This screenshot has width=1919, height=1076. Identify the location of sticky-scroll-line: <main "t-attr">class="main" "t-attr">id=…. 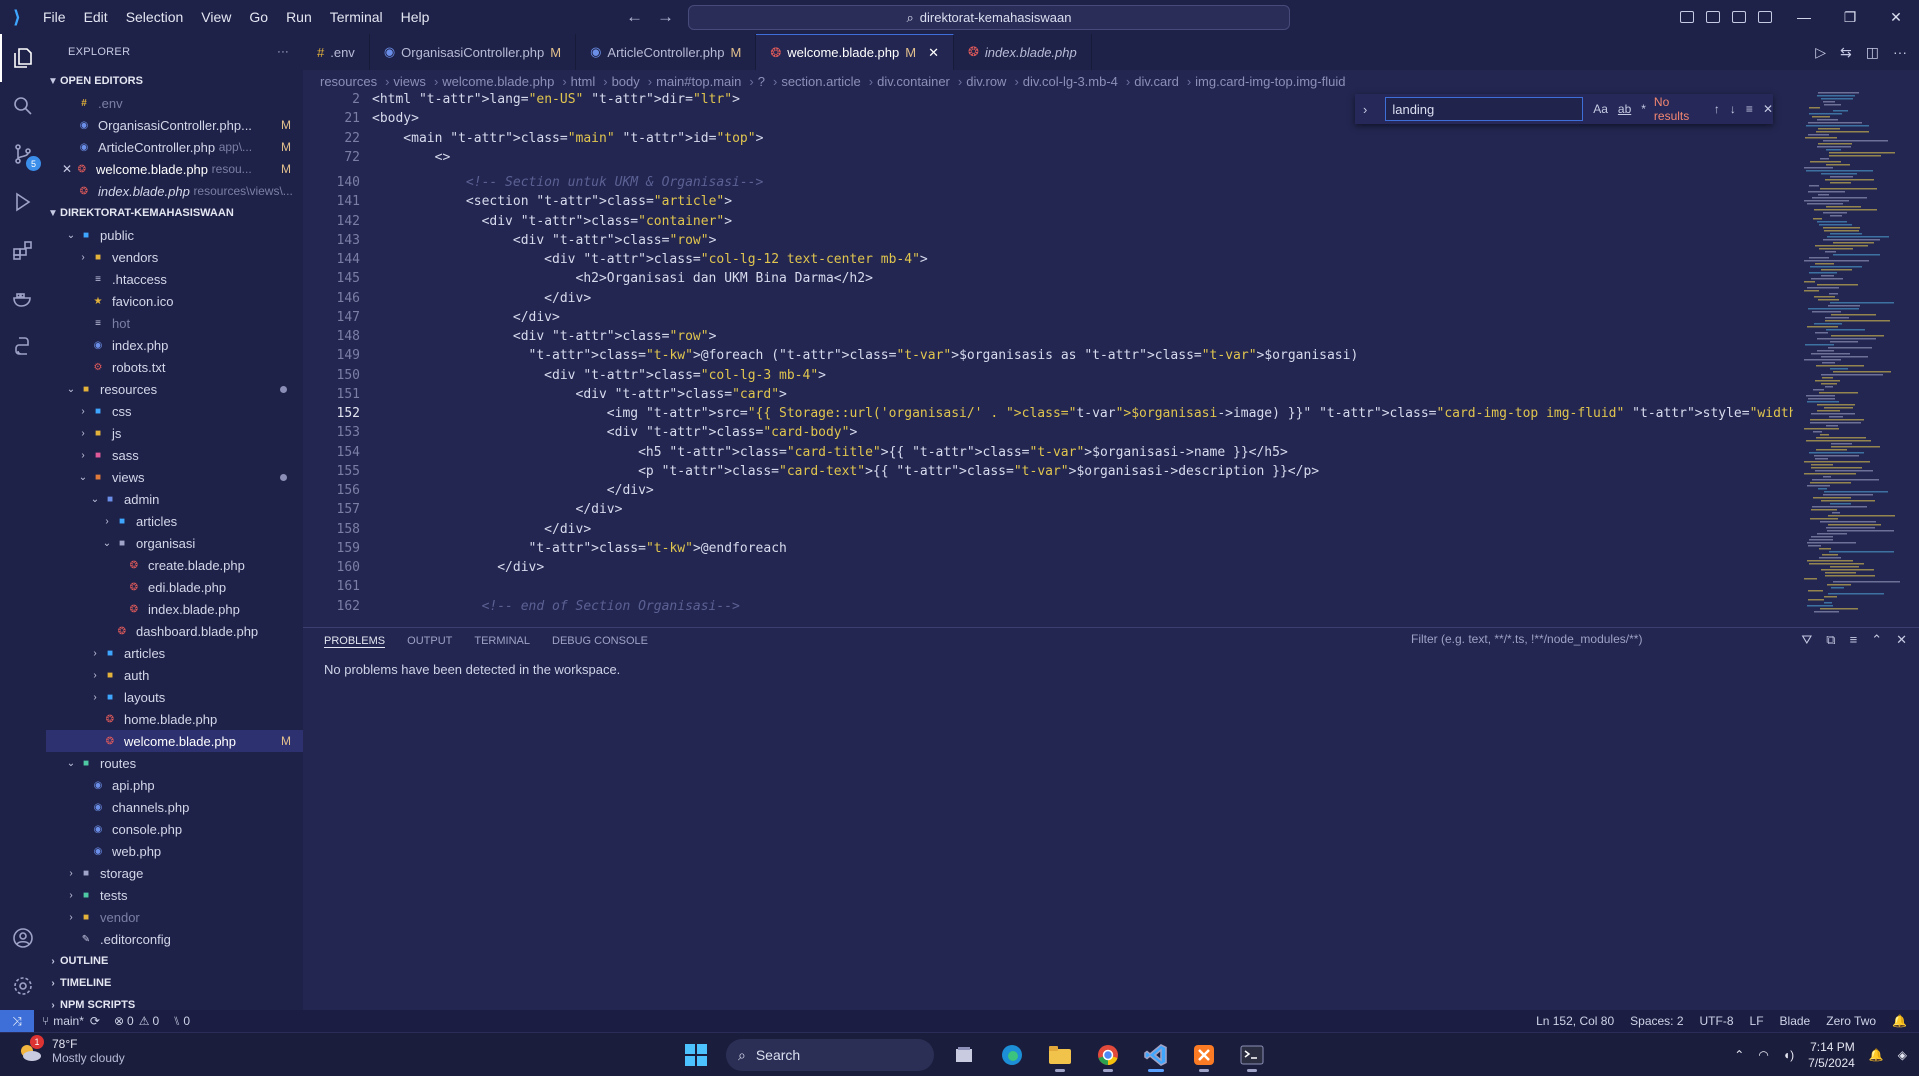
(567, 138).